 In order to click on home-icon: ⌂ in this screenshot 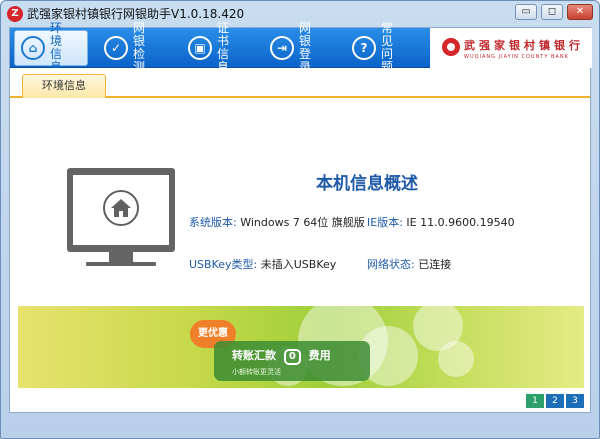, I will do `click(33, 48)`.